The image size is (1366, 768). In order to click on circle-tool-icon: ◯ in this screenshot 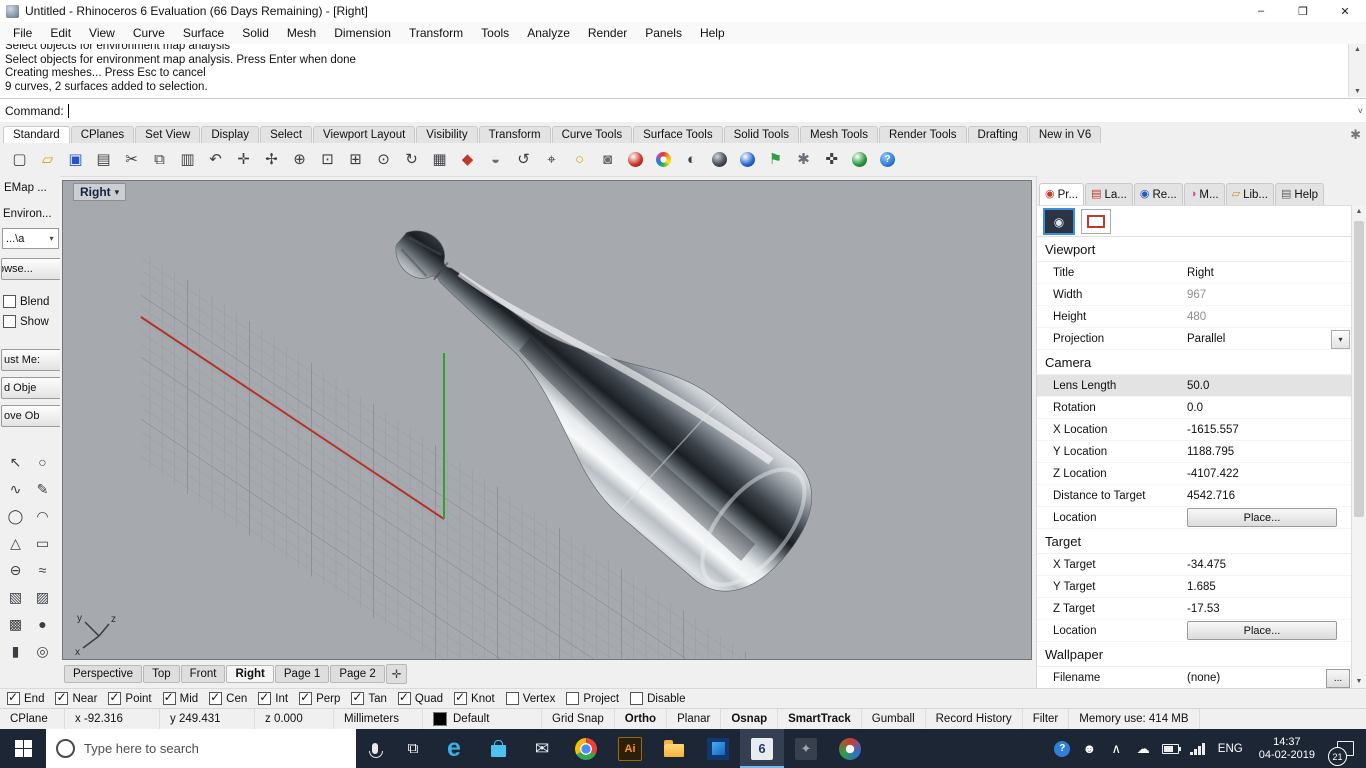, I will do `click(15, 515)`.